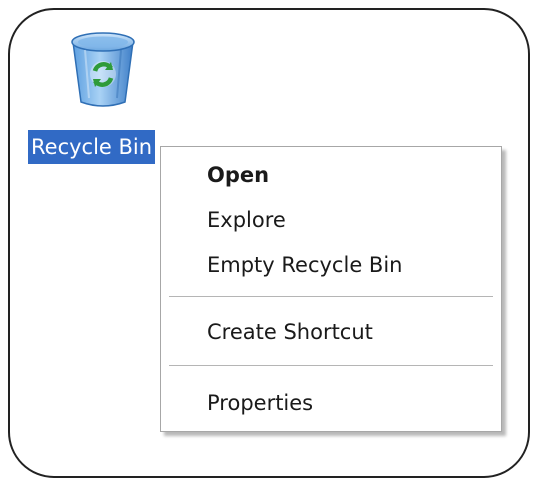 Image resolution: width=533 pixels, height=478 pixels. I want to click on menu-item-properties: Properties, so click(331, 403).